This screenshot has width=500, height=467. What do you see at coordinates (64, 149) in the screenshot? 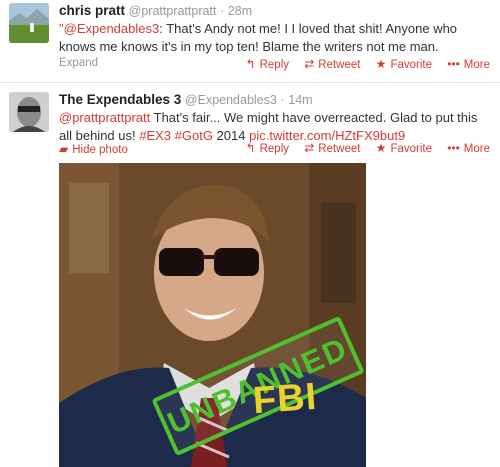
I see `media-icon: ▰` at bounding box center [64, 149].